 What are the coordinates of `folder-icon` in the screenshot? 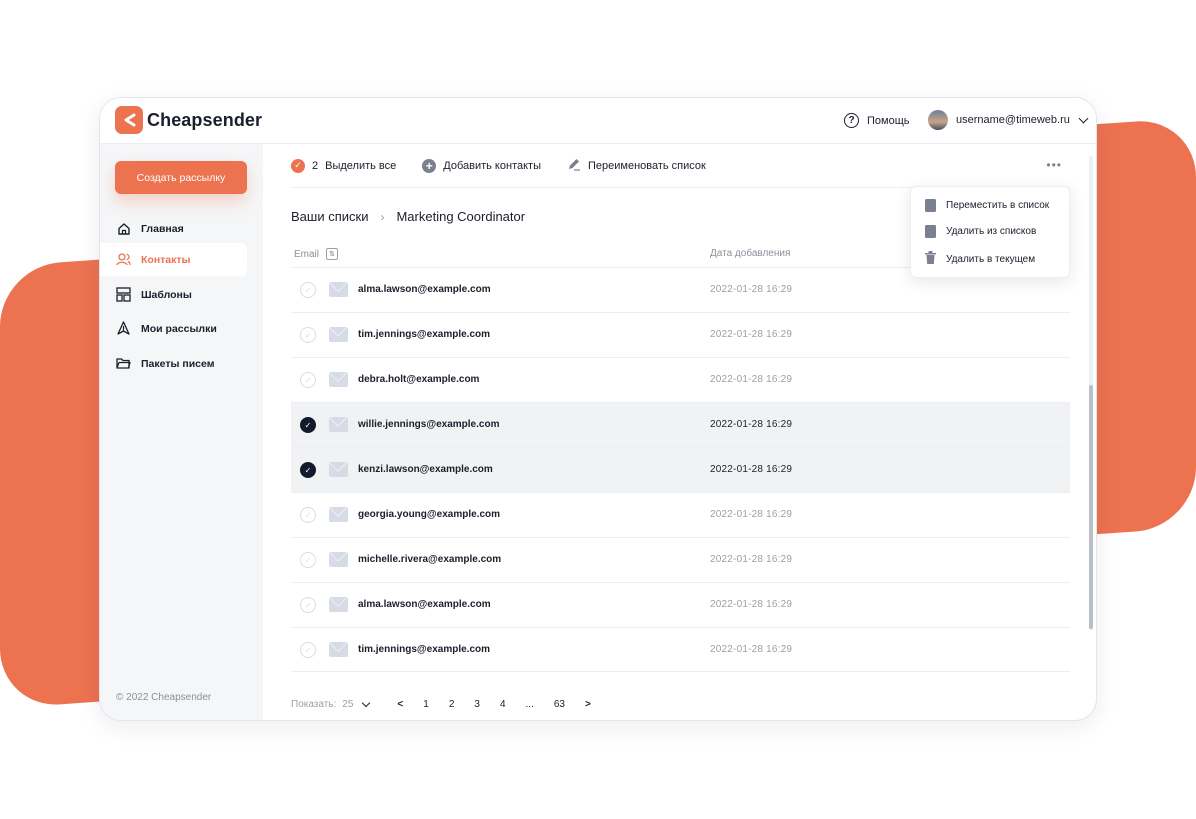 It's located at (123, 363).